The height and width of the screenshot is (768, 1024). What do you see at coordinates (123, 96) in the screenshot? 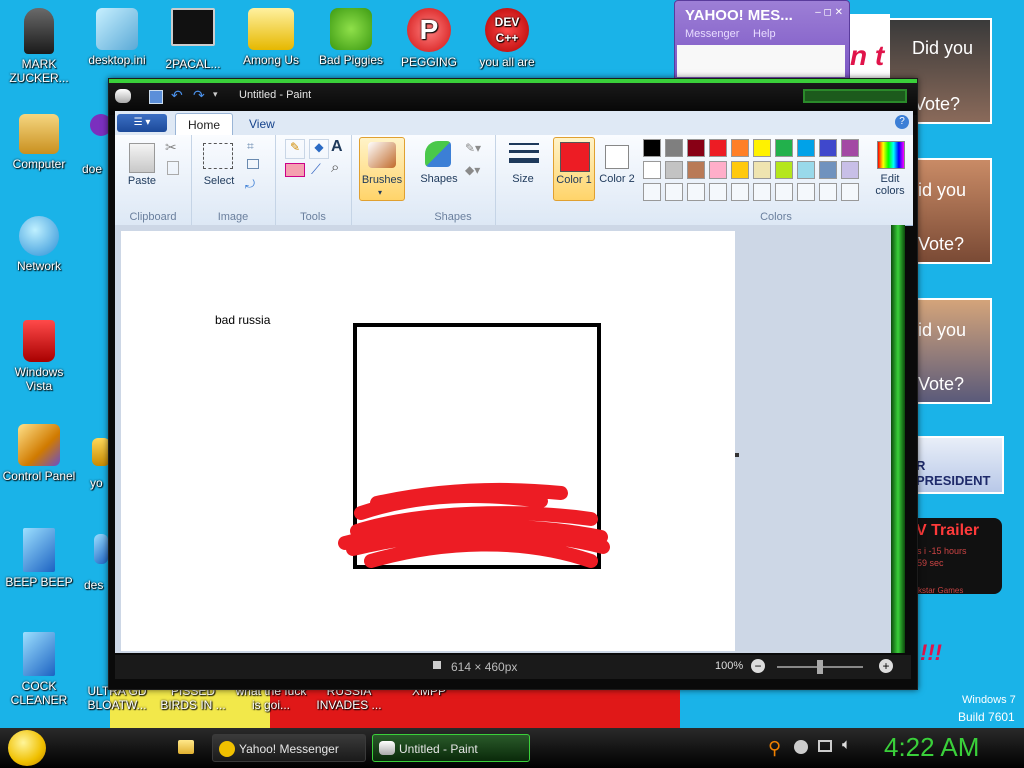
I see `paint-app-icon` at bounding box center [123, 96].